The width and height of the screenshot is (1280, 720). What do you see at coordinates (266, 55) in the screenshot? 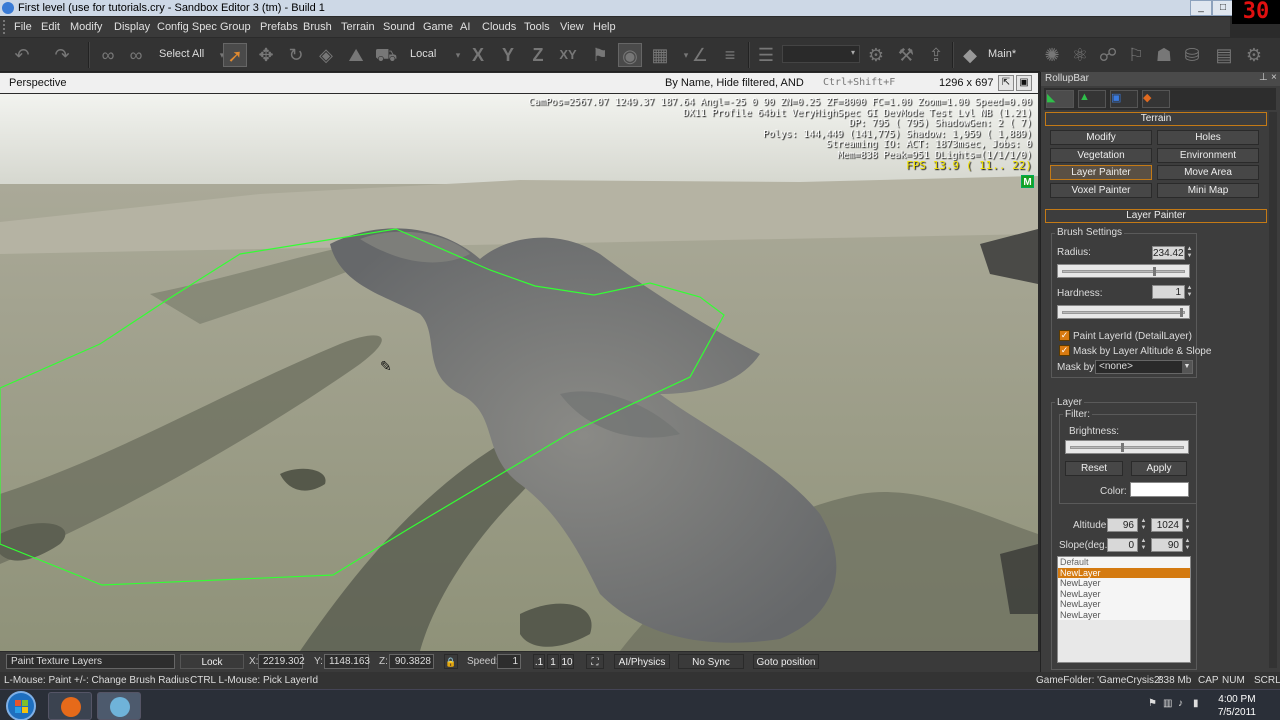
I see `move-icon: ✥` at bounding box center [266, 55].